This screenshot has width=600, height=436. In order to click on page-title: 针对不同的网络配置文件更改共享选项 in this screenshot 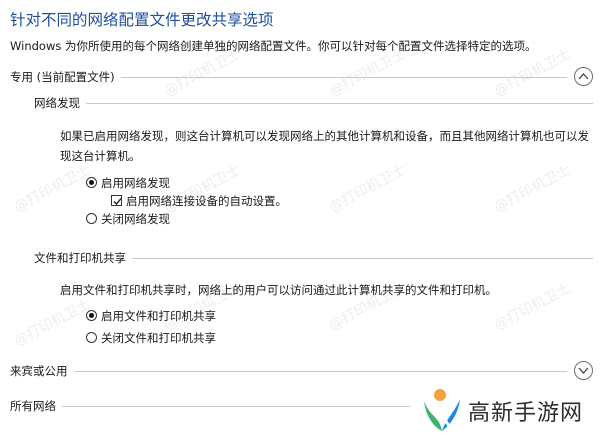, I will do `click(142, 20)`.